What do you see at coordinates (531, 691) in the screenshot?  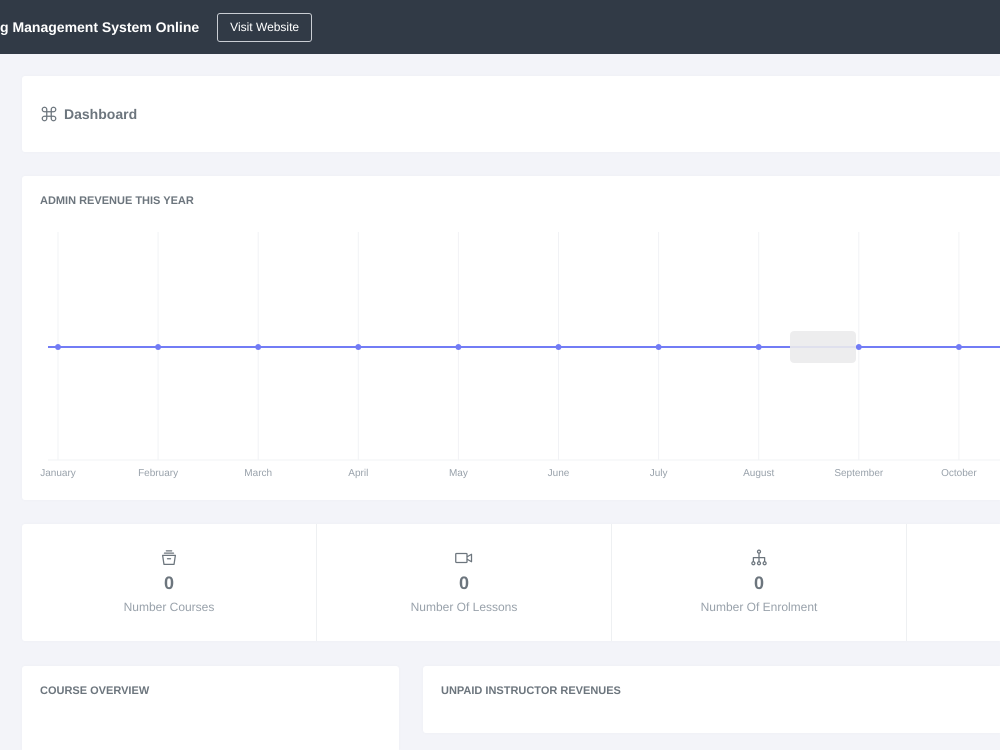 I see `panel-title: UNPAID INSTRUCTOR REVENUES` at bounding box center [531, 691].